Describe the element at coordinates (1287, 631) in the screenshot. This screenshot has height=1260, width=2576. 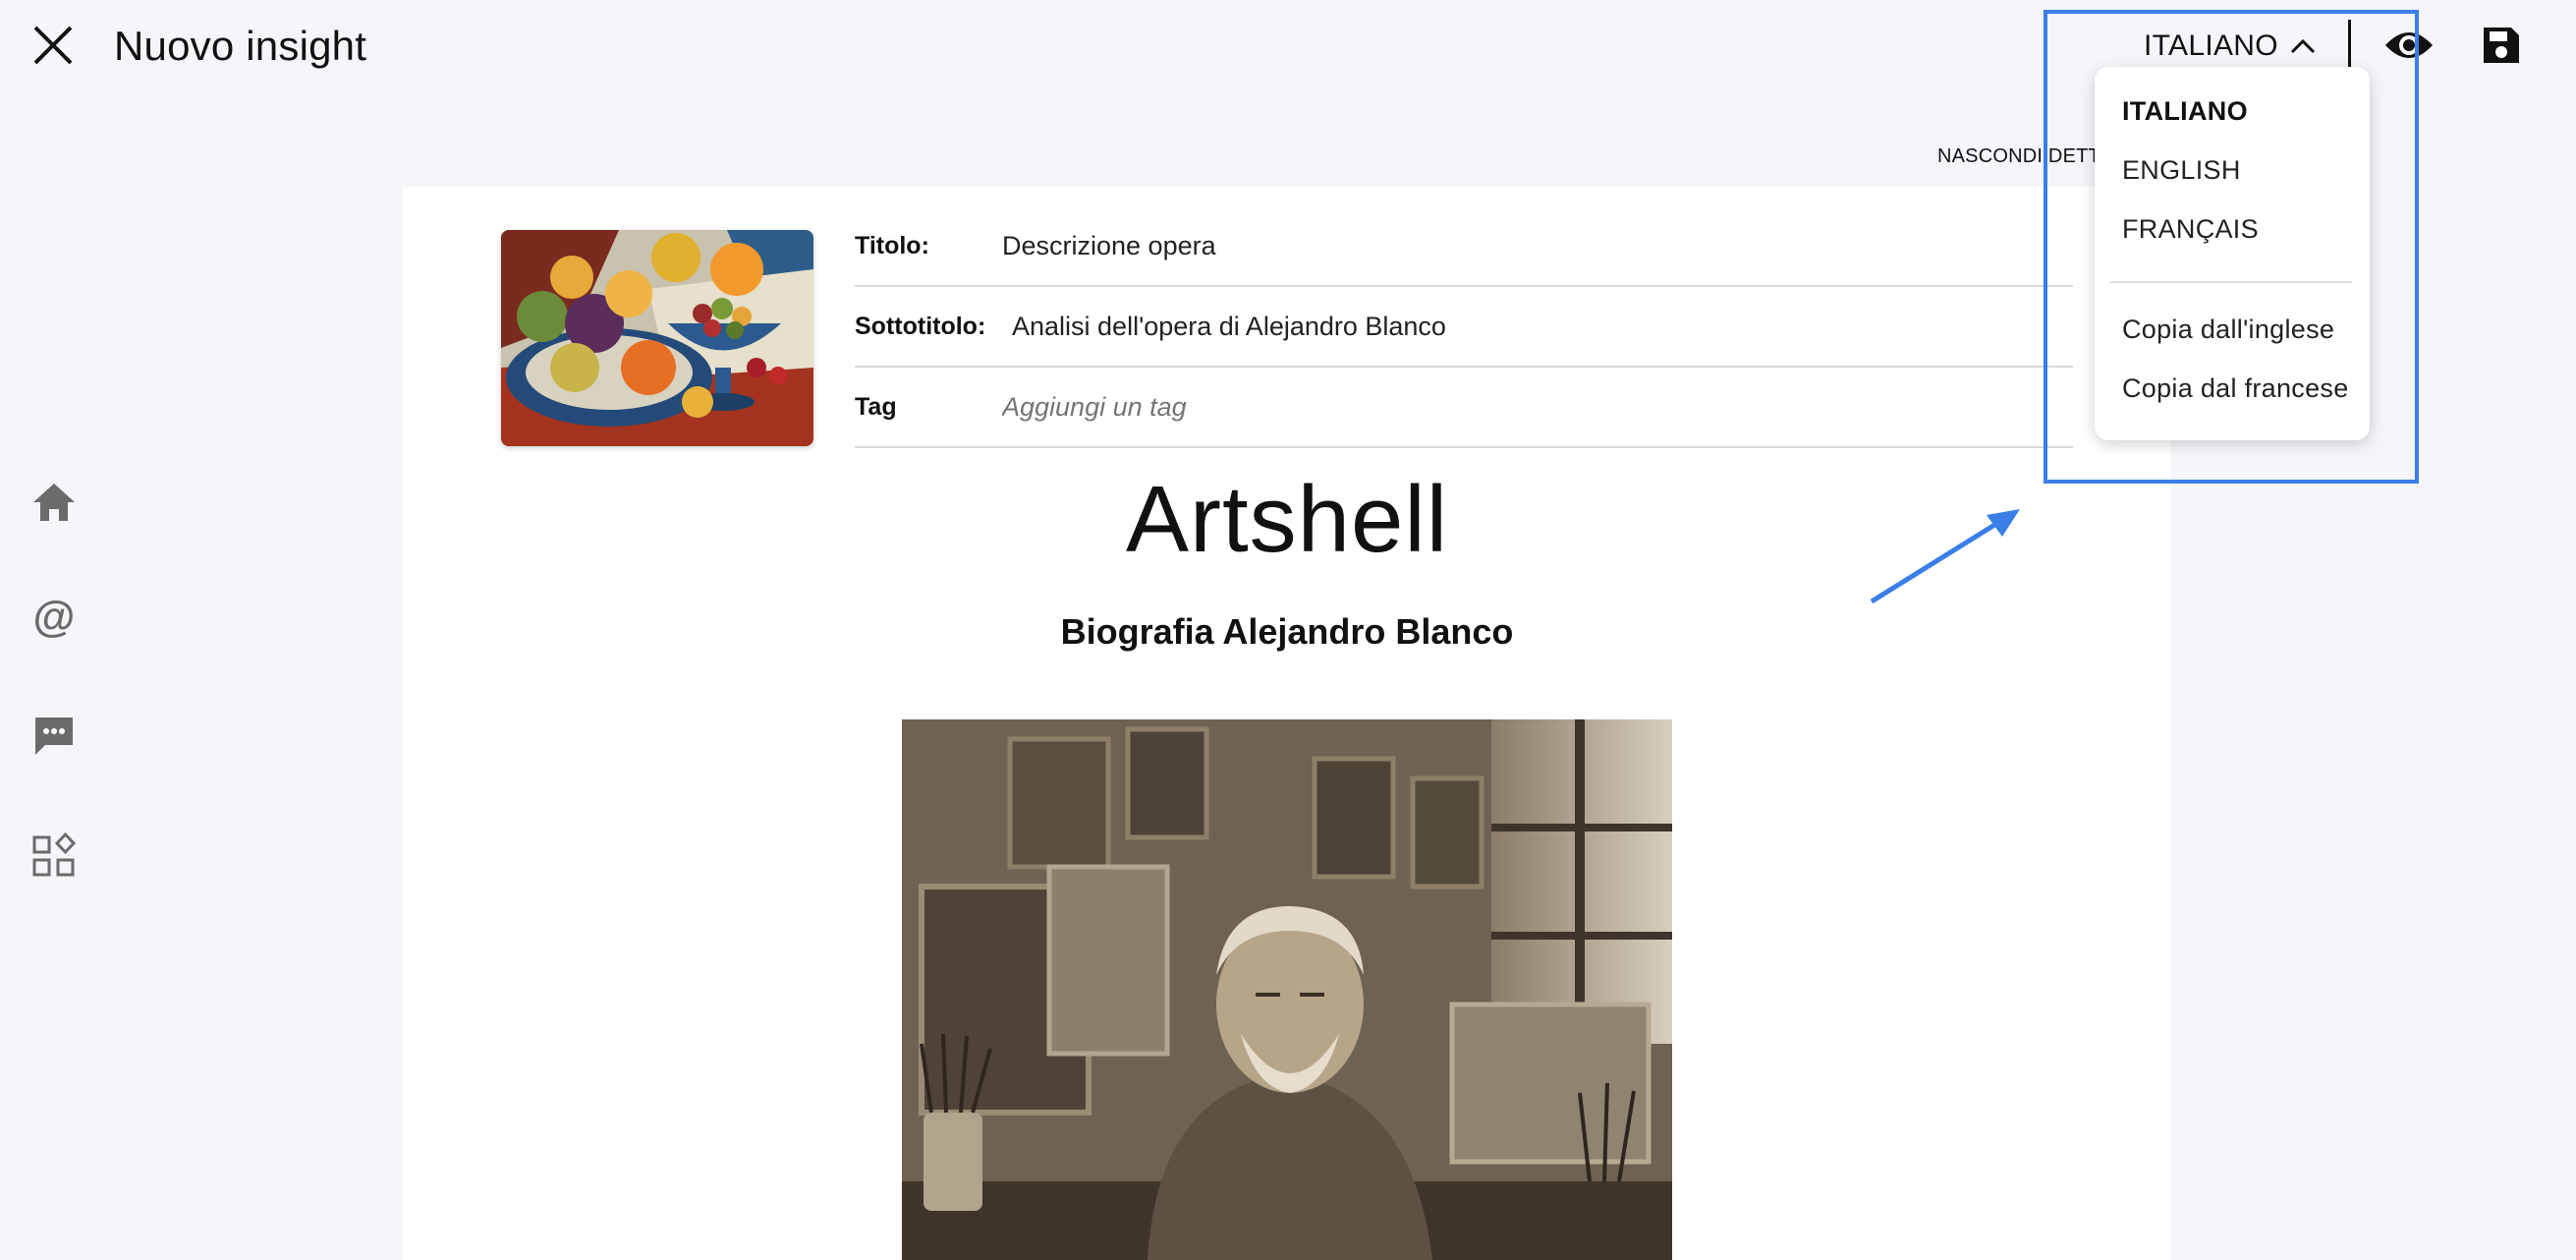
I see `content-heading: Biografia Alejandro Blanco` at that location.